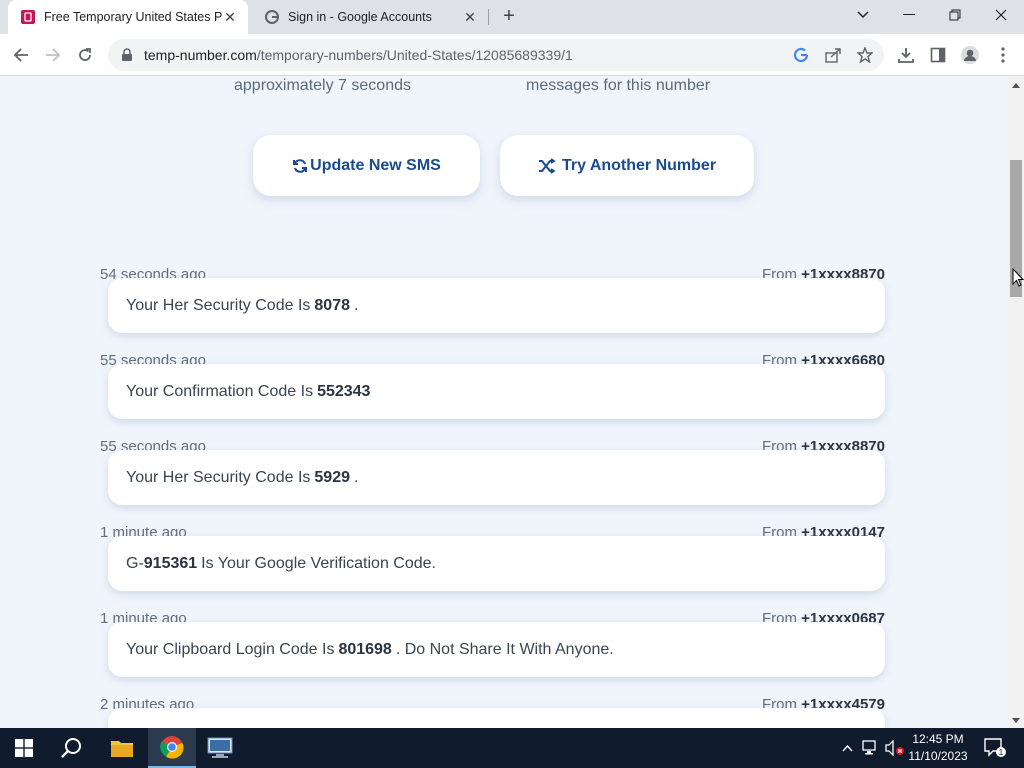  What do you see at coordinates (938, 55) in the screenshot?
I see `side-panel-icon` at bounding box center [938, 55].